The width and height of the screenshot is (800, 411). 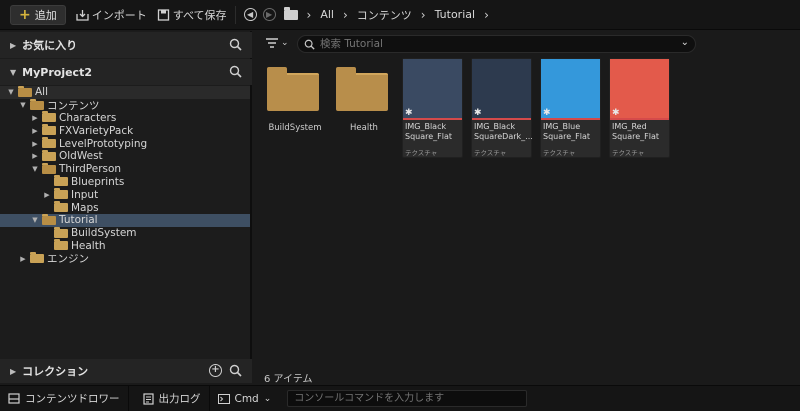 I want to click on tree-item: ▶ LevelPrototyping, so click(x=125, y=143).